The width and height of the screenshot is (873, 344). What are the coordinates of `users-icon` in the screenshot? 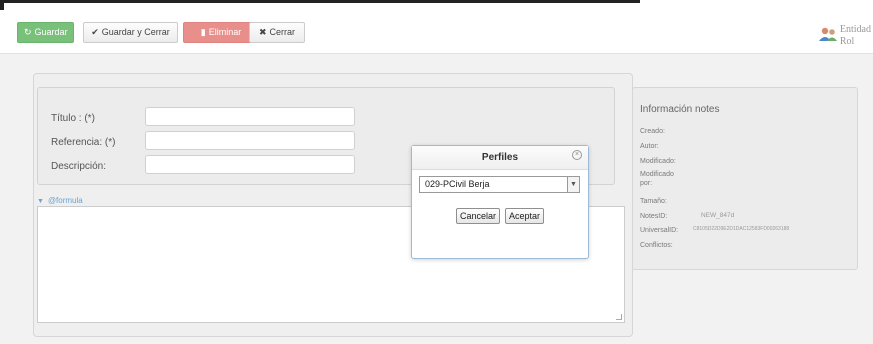 It's located at (827, 34).